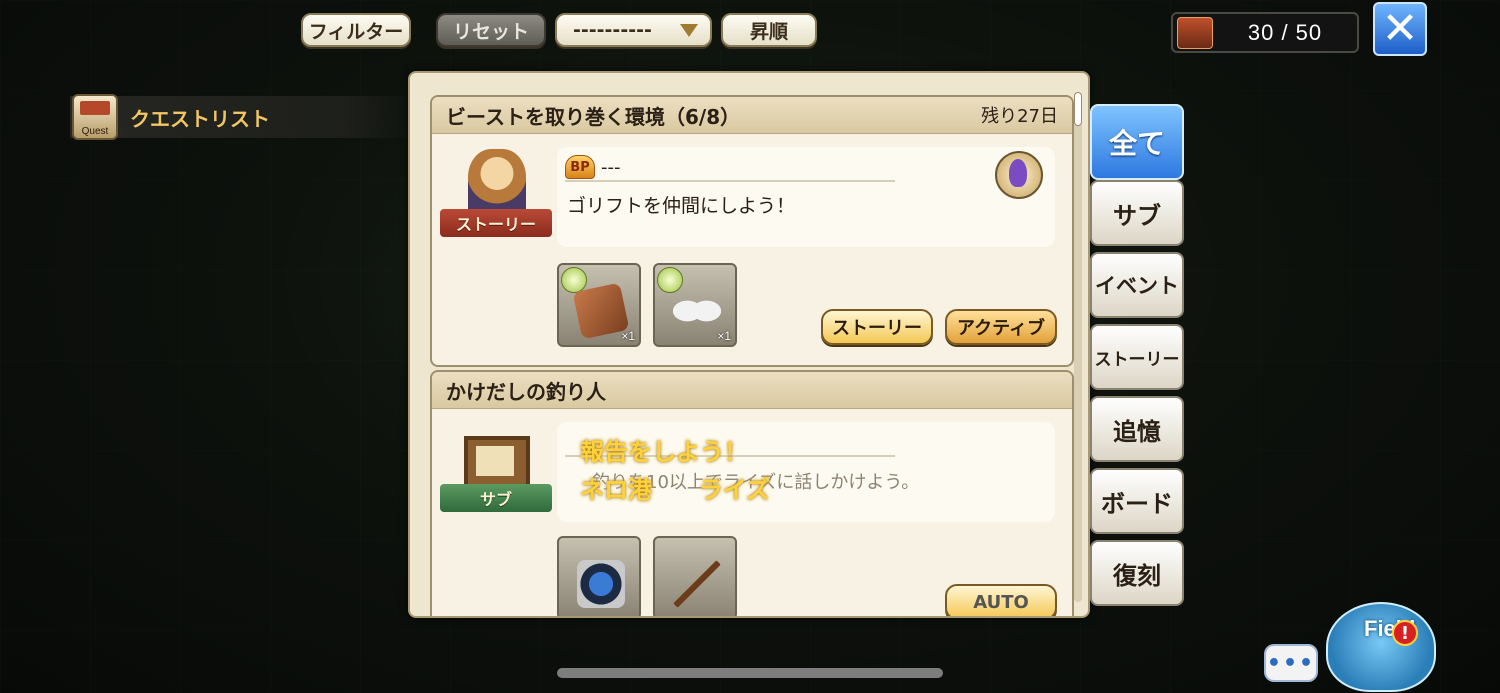  Describe the element at coordinates (1019, 116) in the screenshot. I see `quest-remaining-days: 残り27日` at that location.